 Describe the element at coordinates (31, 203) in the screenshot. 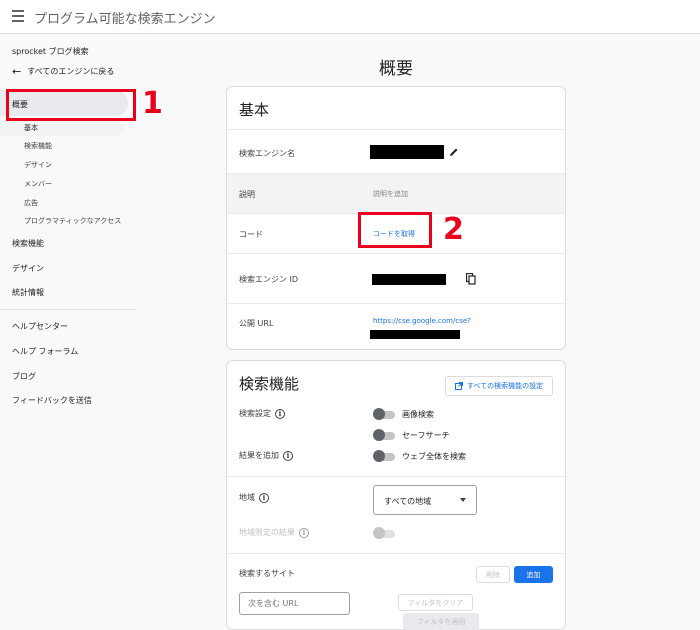

I see `sidebar-sub-ads: 広告` at that location.